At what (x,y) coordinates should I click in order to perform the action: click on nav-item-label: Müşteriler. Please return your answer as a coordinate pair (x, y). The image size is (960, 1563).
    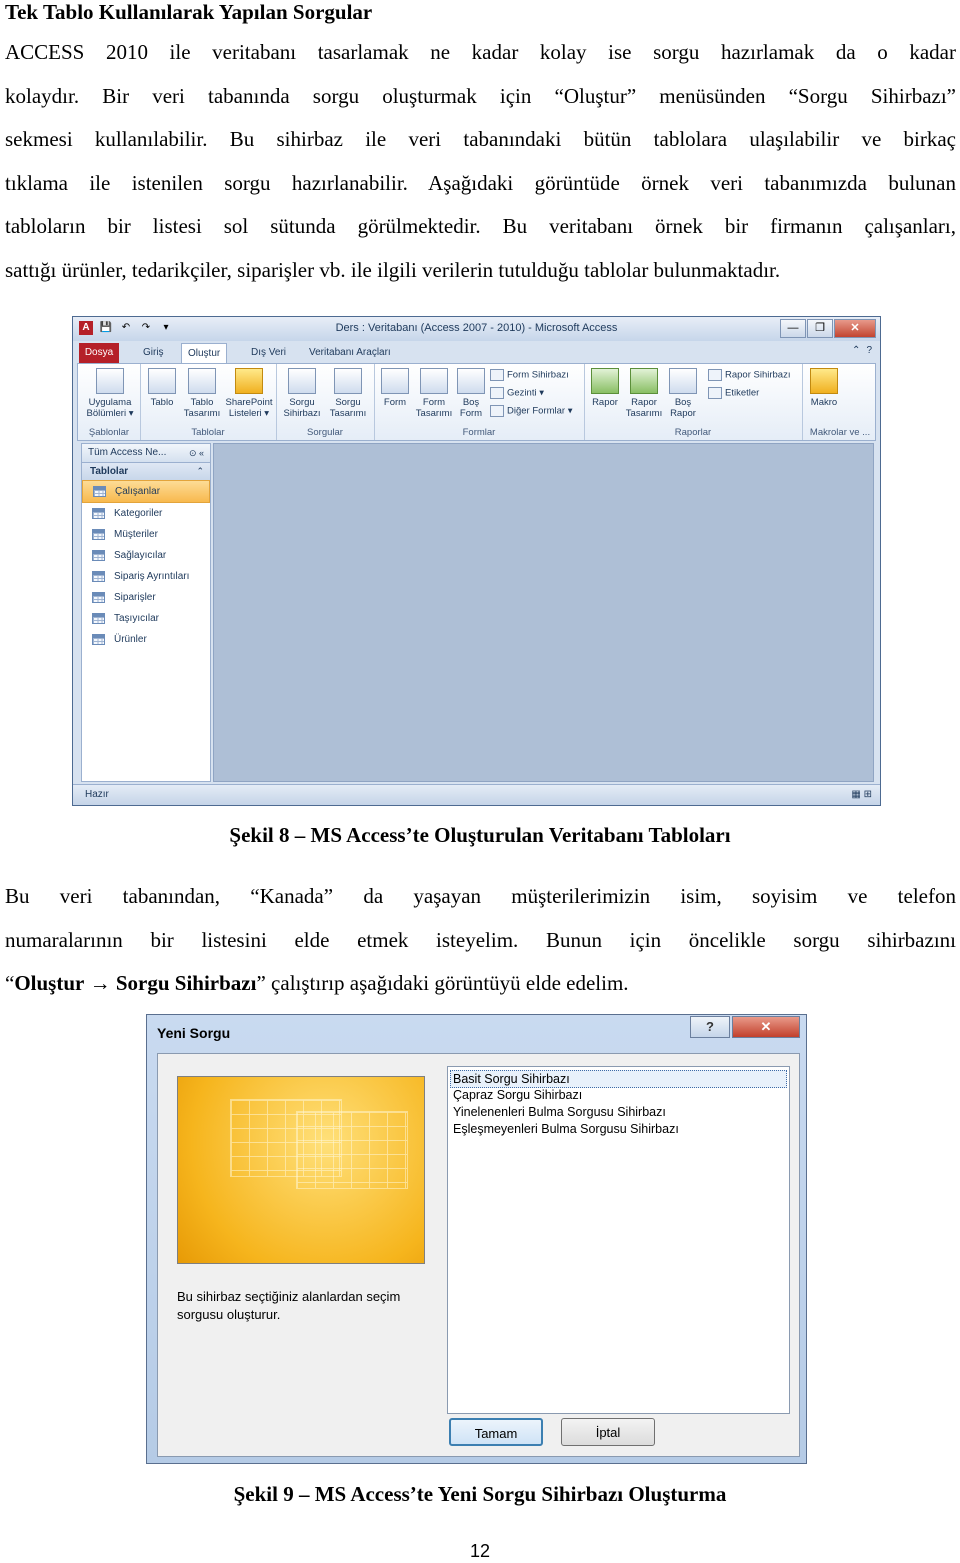
    Looking at the image, I should click on (136, 534).